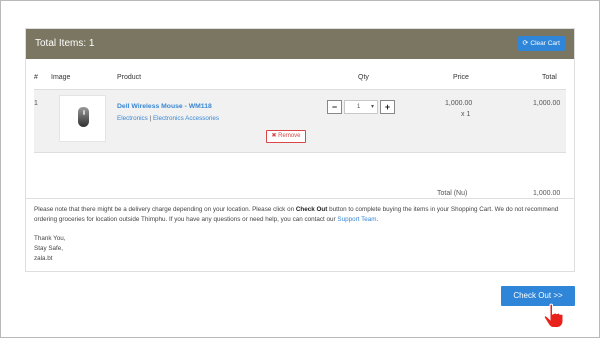 The width and height of the screenshot is (600, 338). Describe the element at coordinates (547, 103) in the screenshot. I see `row-total: 1,000.00` at that location.